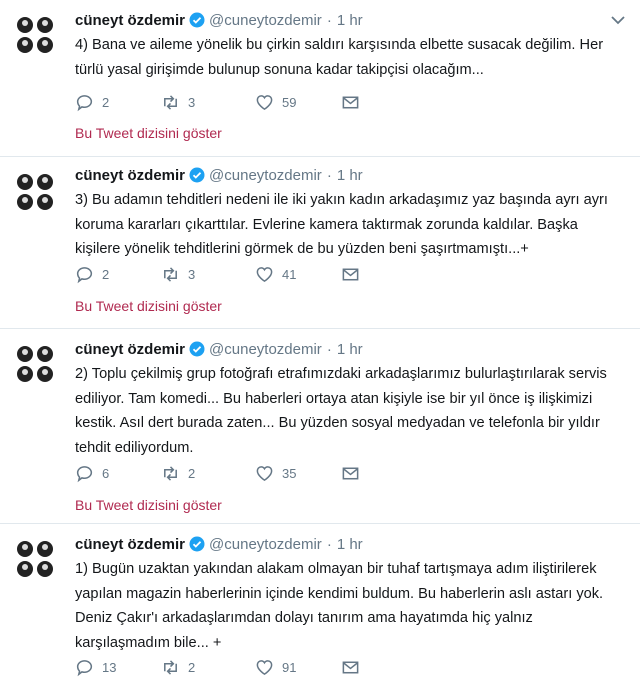 This screenshot has width=640, height=684. I want to click on like-count: 91, so click(289, 667).